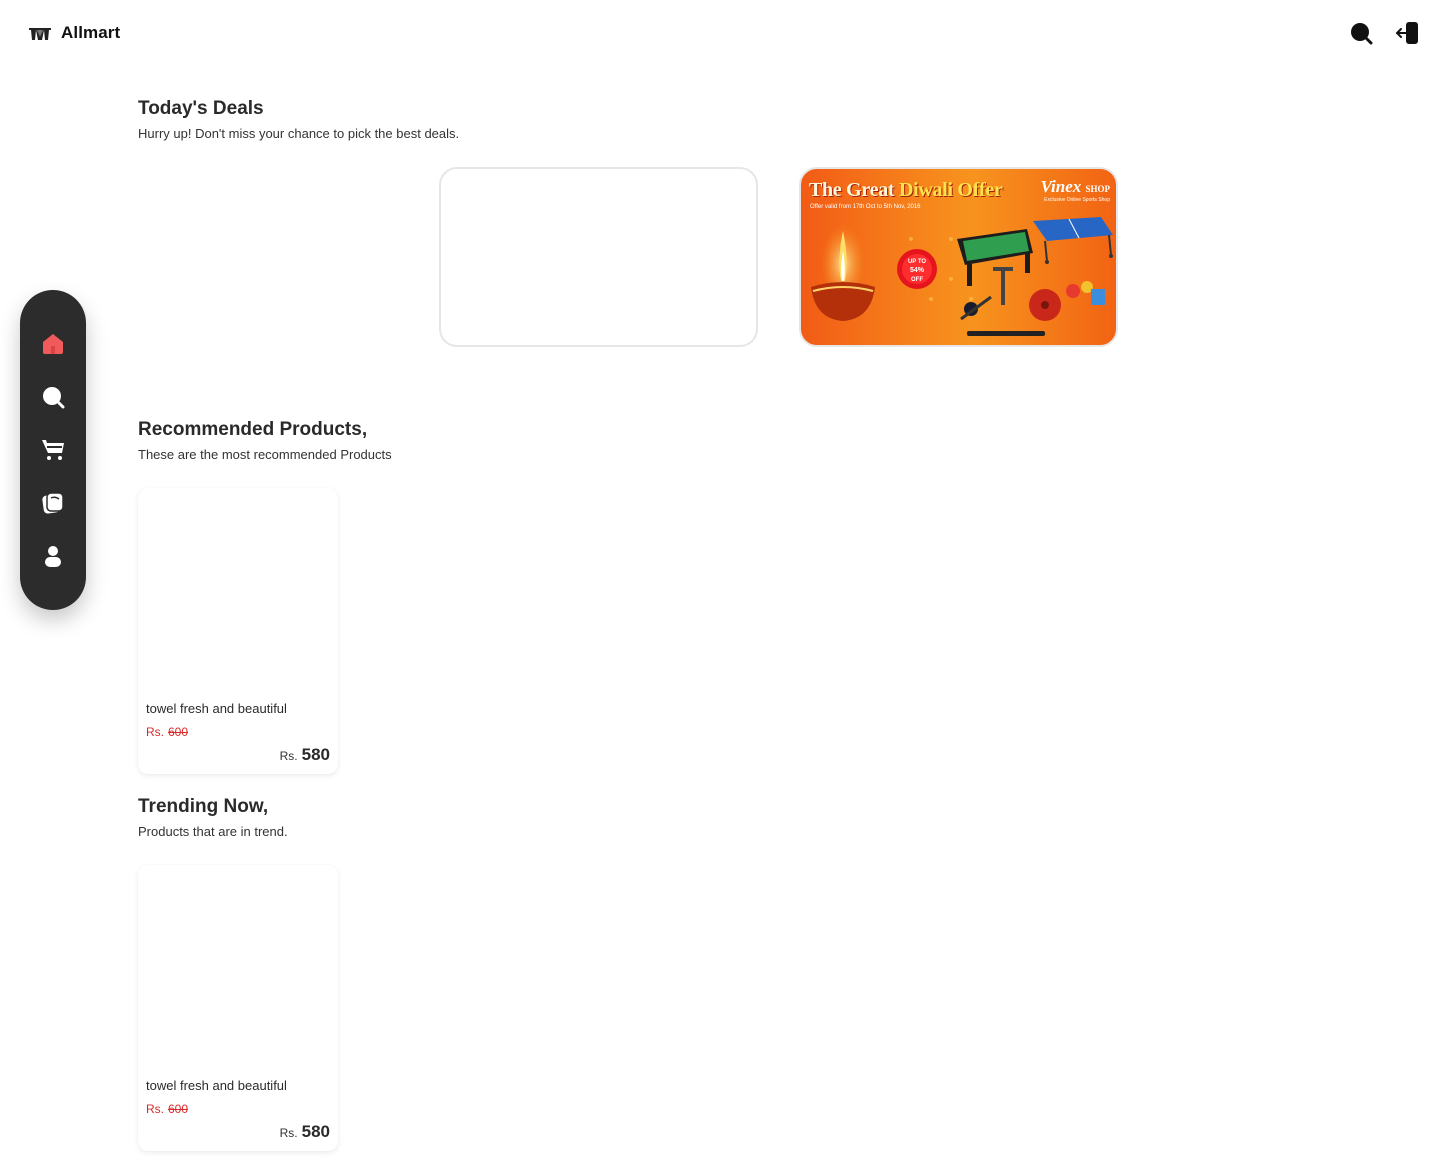 This screenshot has height=1171, width=1440. I want to click on recommended-title: Recommended Products,, so click(253, 429).